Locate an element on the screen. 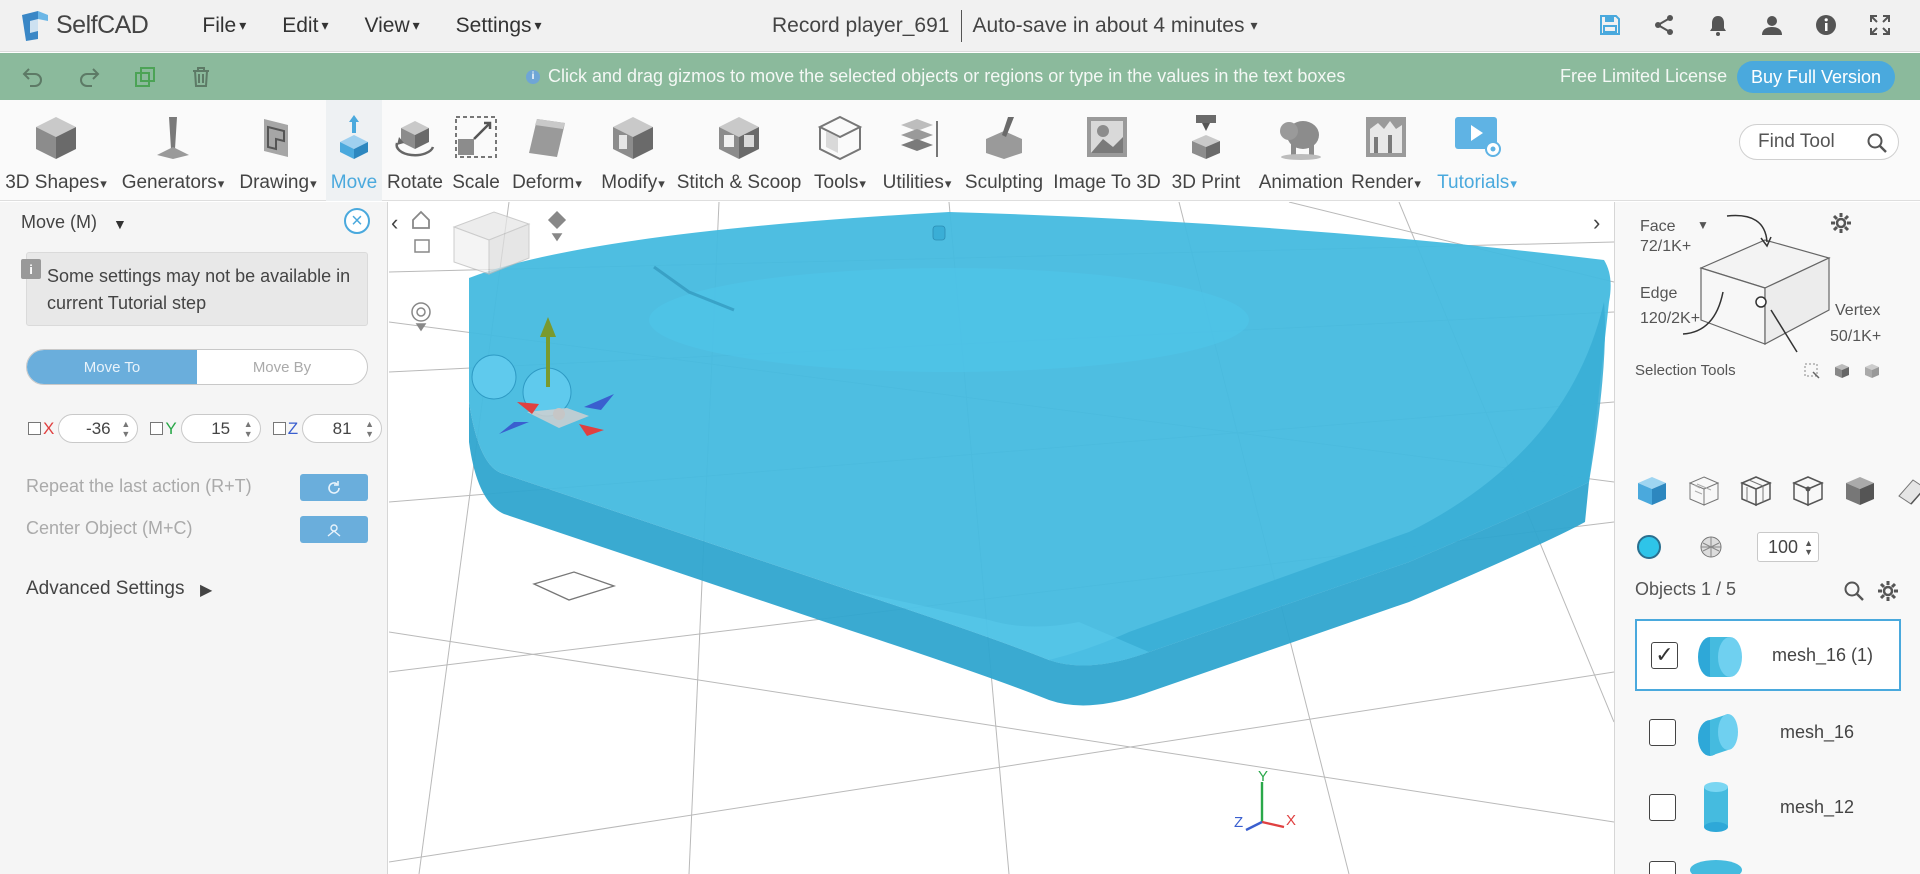  fullscreen-icon is located at coordinates (1880, 25).